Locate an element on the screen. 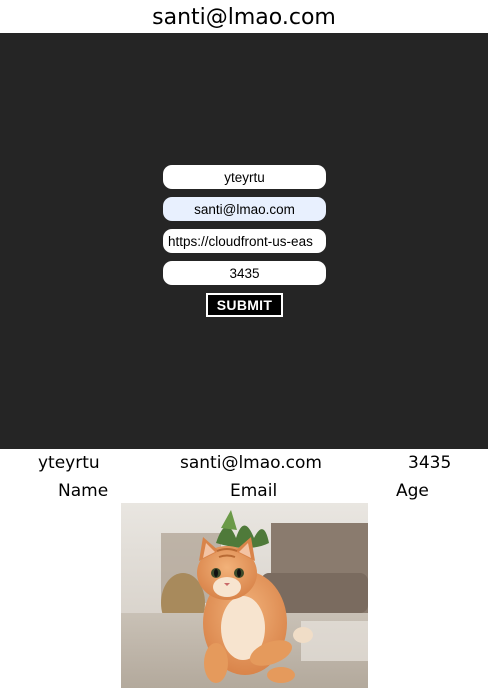  result-name-value: yteyrtu is located at coordinates (69, 463).